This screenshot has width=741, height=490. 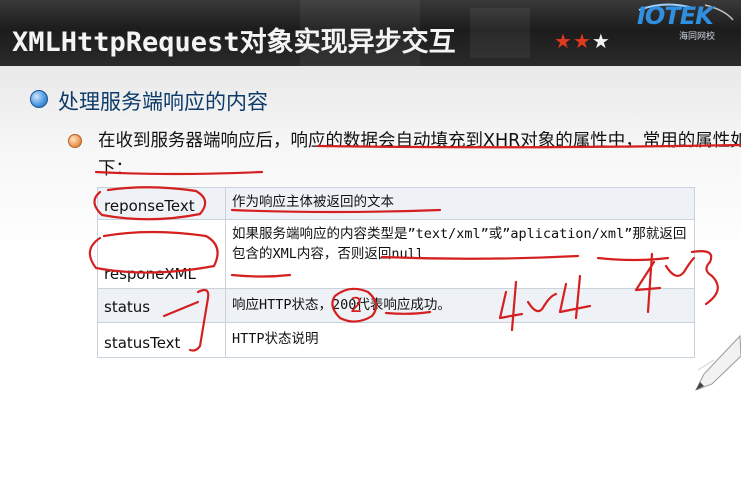 I want to click on logo-text: IOTEK, so click(x=675, y=16).